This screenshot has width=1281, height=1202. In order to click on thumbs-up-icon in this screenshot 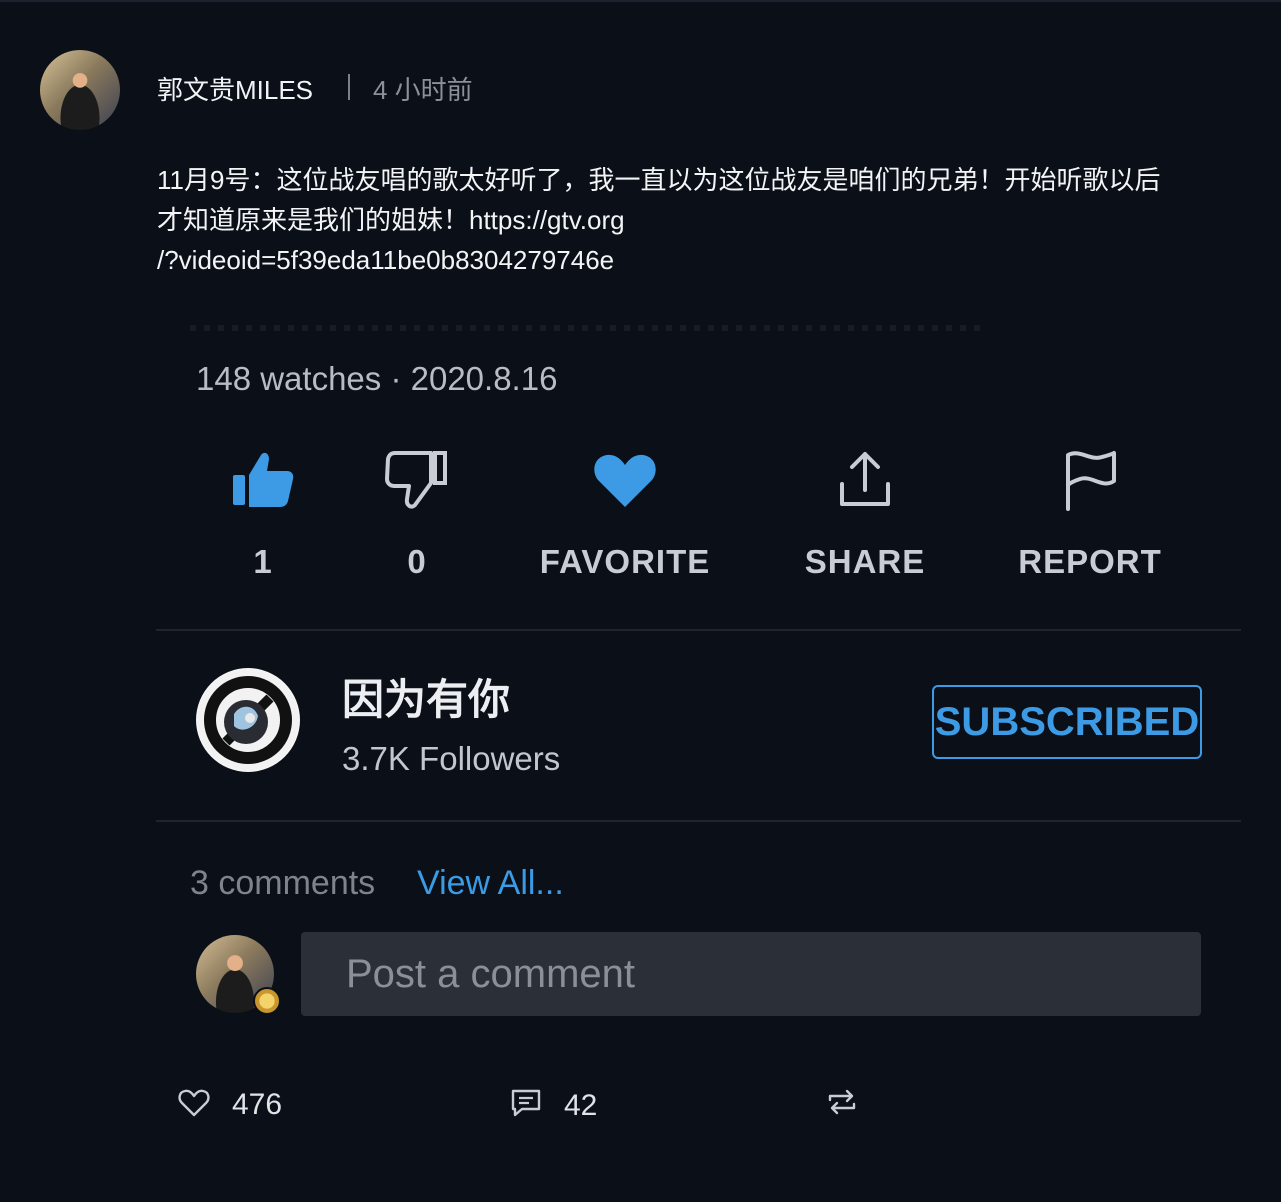, I will do `click(263, 480)`.